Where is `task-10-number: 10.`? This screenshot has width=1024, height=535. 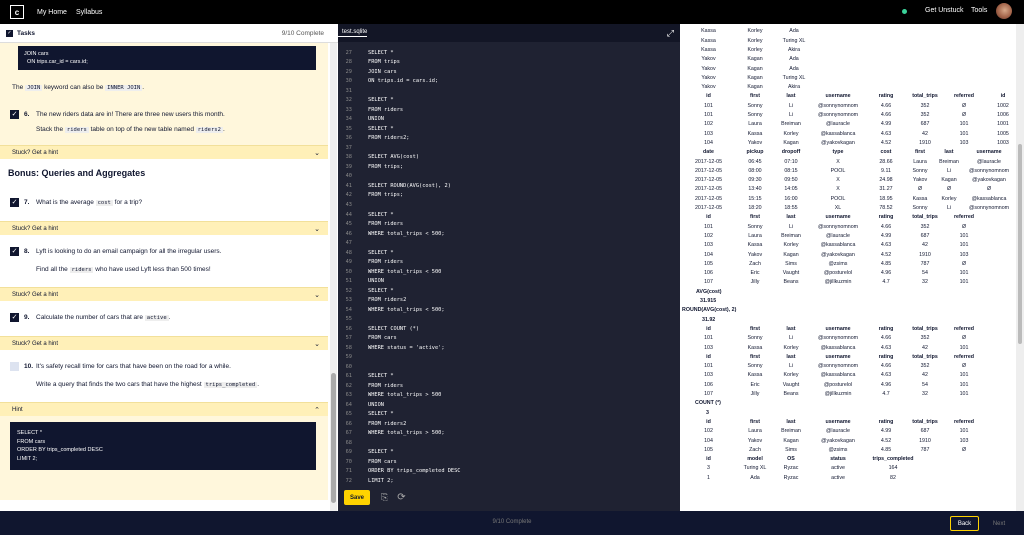
task-10-number: 10. is located at coordinates (29, 366).